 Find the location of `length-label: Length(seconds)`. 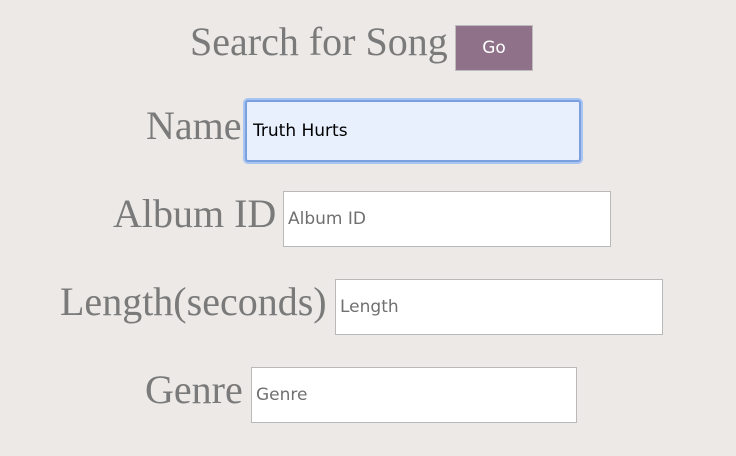

length-label: Length(seconds) is located at coordinates (193, 301).